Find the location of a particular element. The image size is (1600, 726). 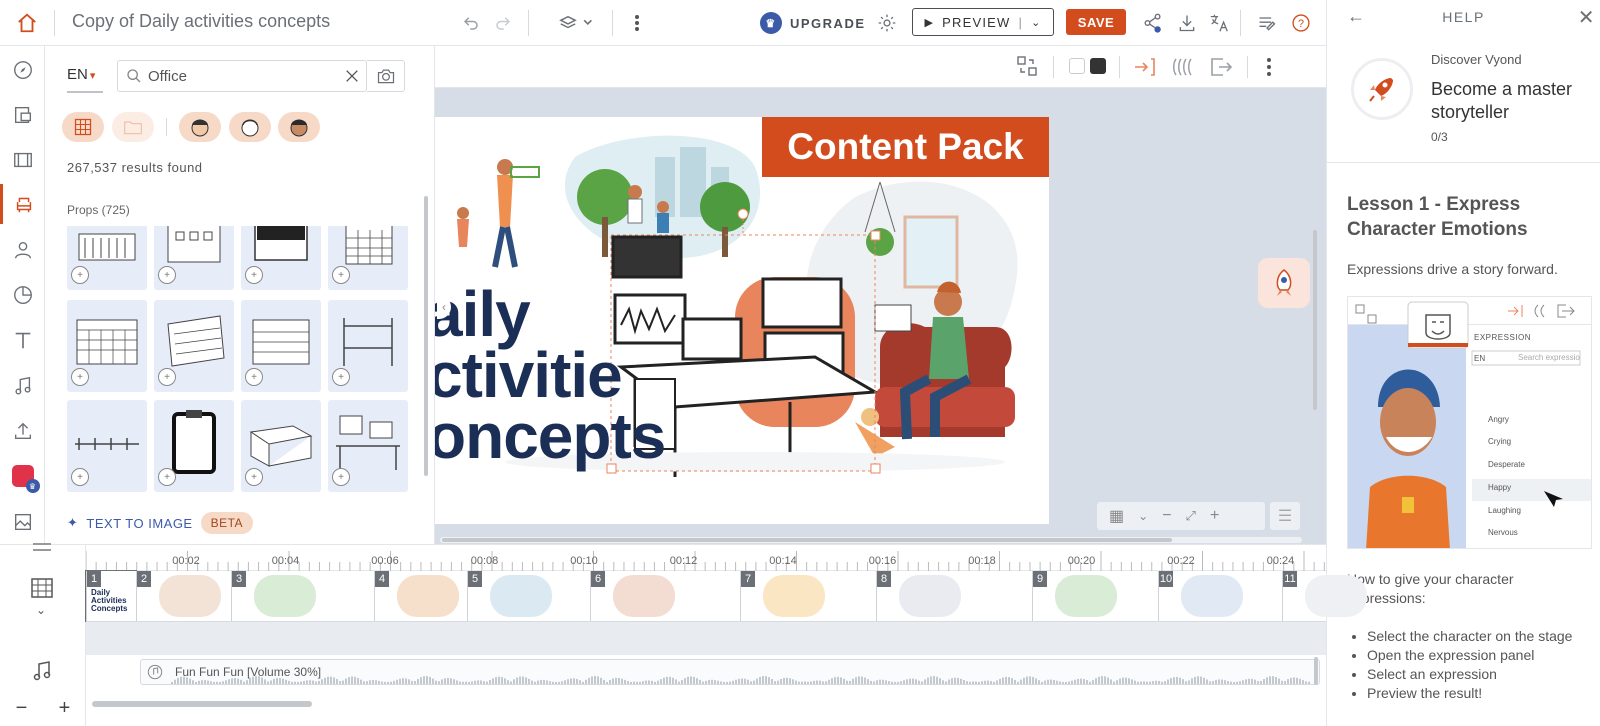

rocket-help-button is located at coordinates (1284, 283).